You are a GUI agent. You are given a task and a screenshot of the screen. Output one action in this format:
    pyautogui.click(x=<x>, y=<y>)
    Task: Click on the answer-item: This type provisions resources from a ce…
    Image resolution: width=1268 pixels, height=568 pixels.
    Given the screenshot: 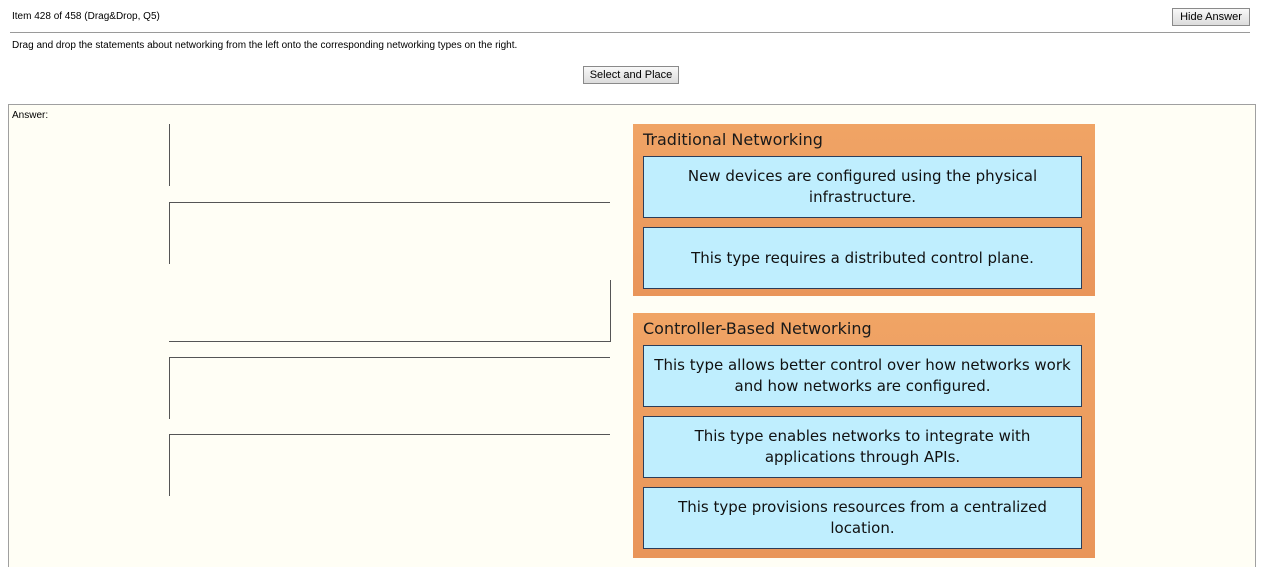 What is the action you would take?
    pyautogui.click(x=862, y=518)
    